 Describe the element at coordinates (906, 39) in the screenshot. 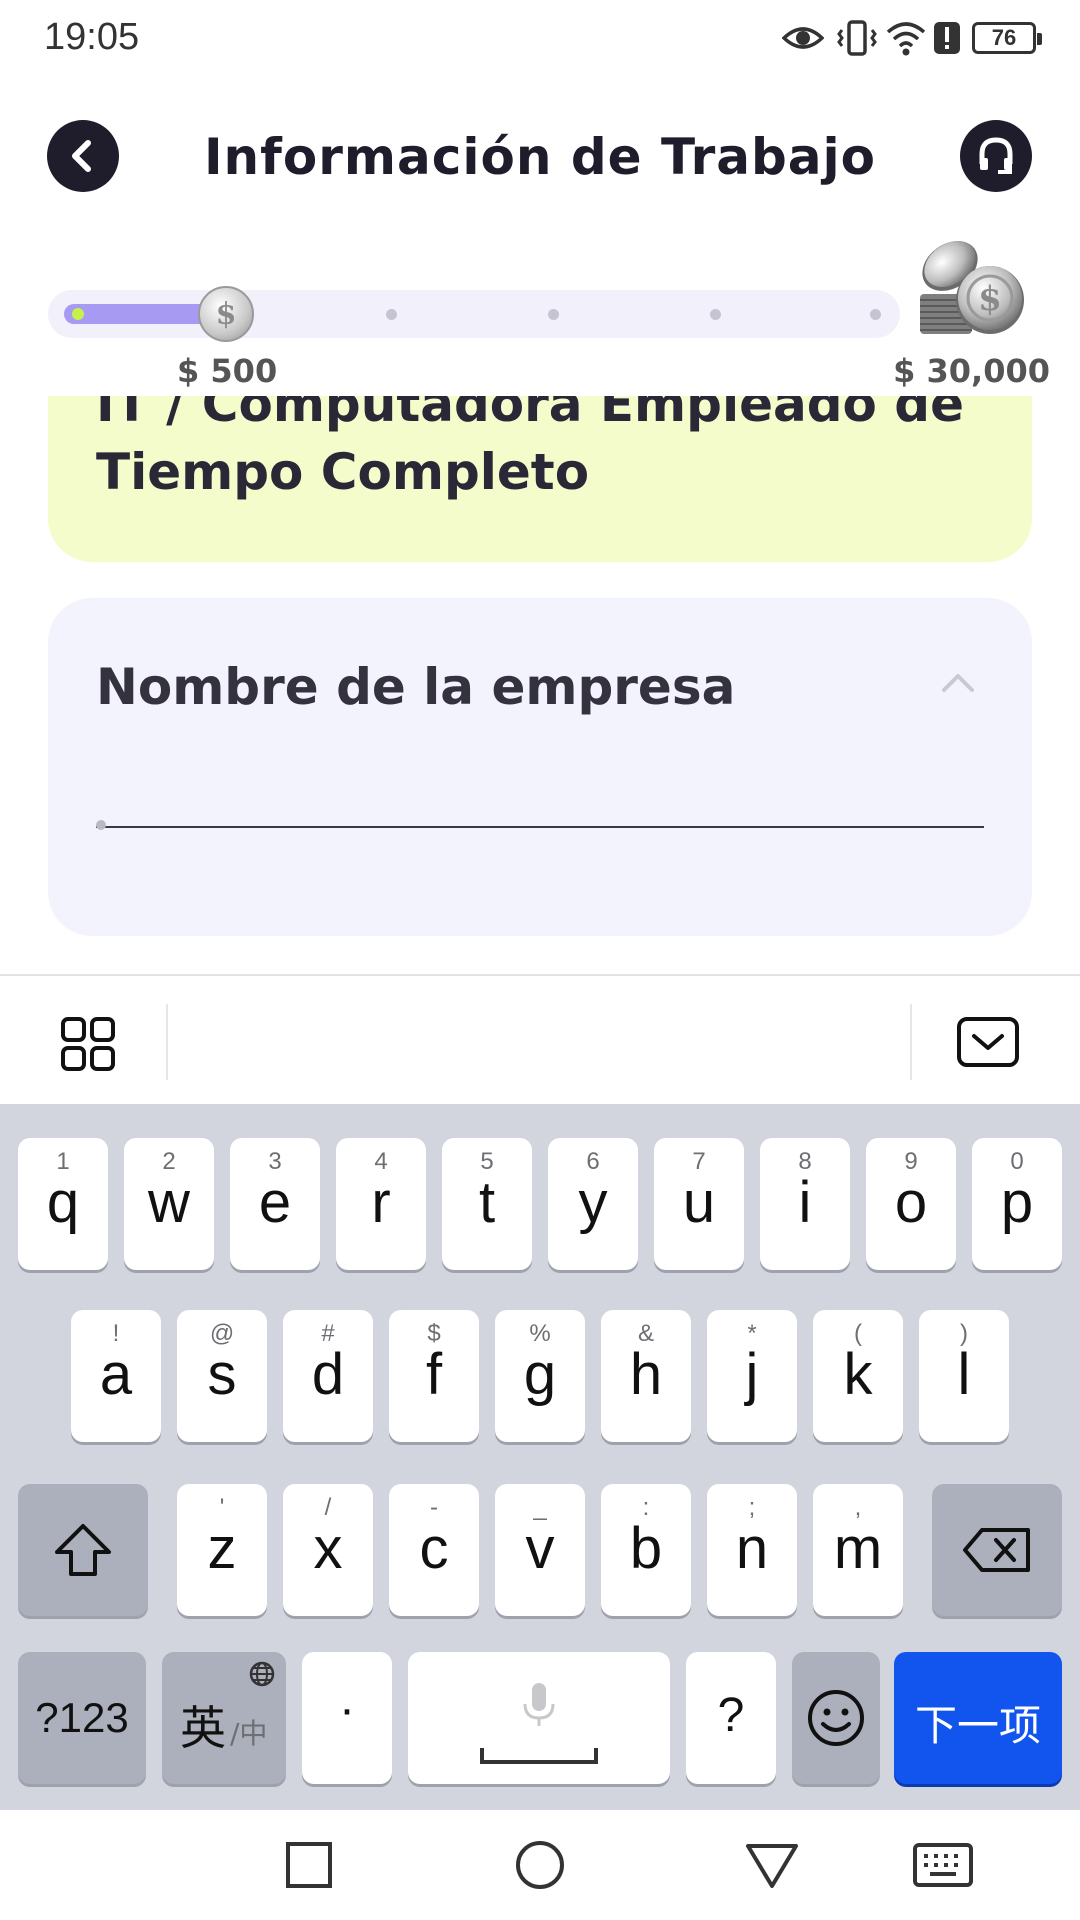

I see `wifi-icon` at that location.